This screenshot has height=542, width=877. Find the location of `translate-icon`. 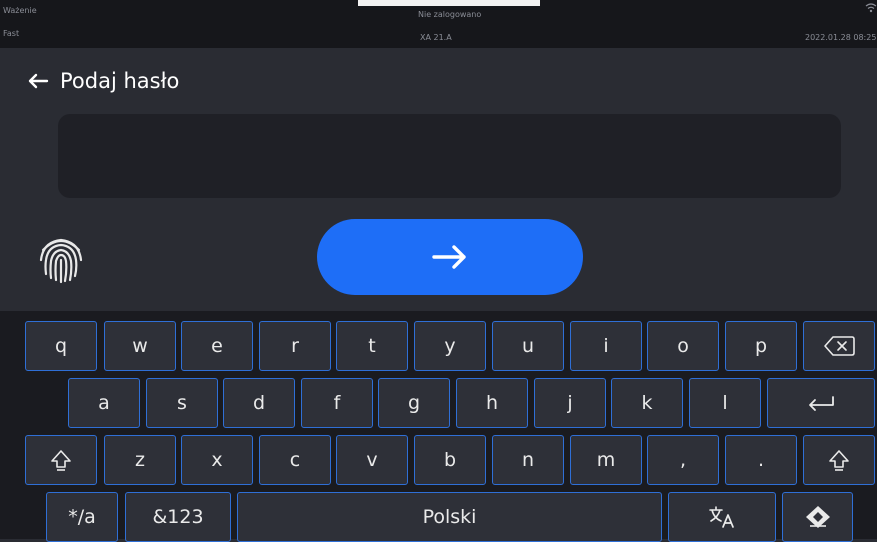

translate-icon is located at coordinates (721, 517).